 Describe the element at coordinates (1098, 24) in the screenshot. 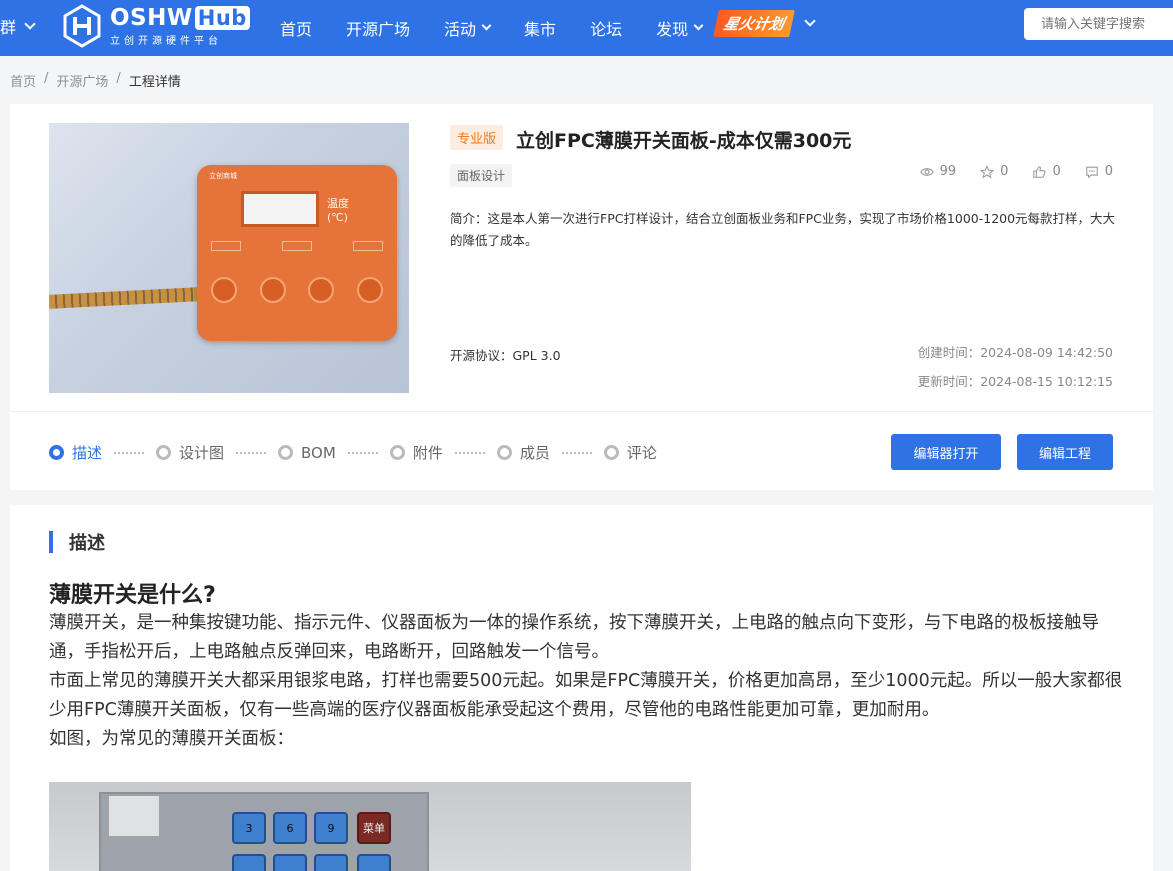

I see `search-input` at that location.